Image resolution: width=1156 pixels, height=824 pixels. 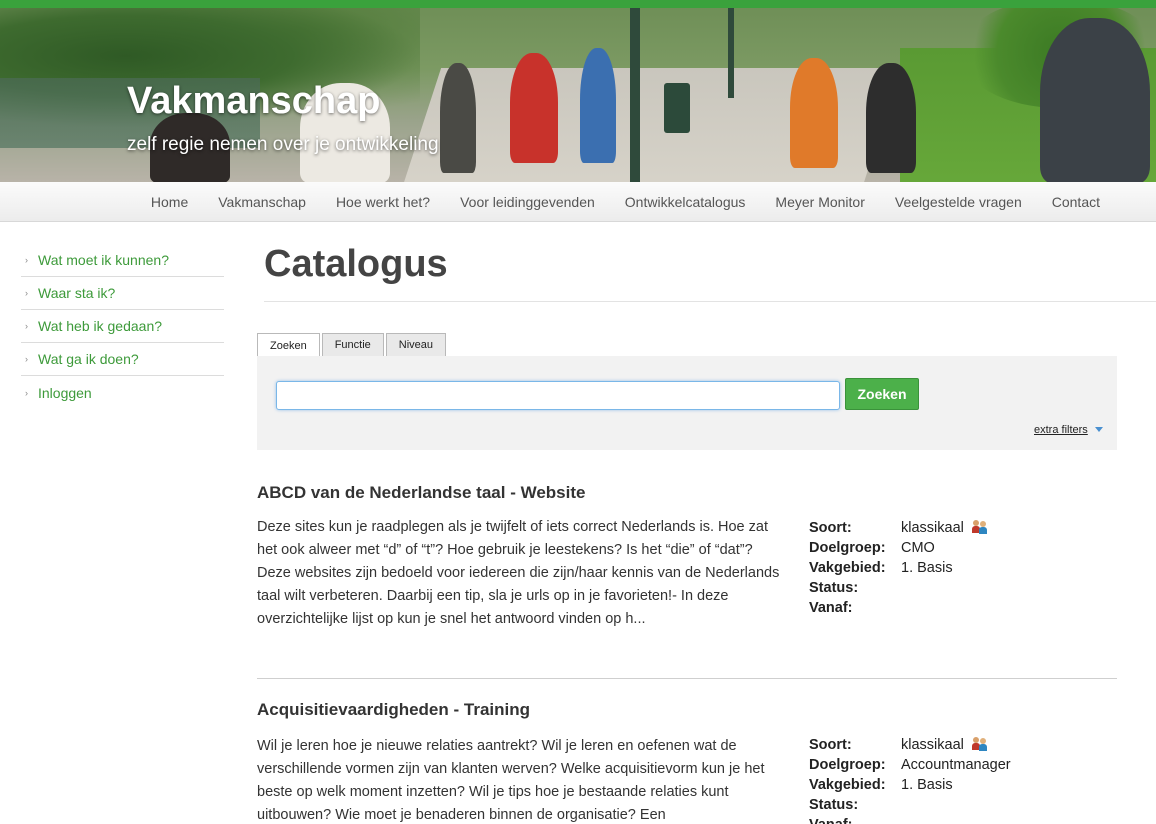 What do you see at coordinates (383, 202) in the screenshot?
I see `nav-item-hoe-werkt-het: Hoe werkt het?` at bounding box center [383, 202].